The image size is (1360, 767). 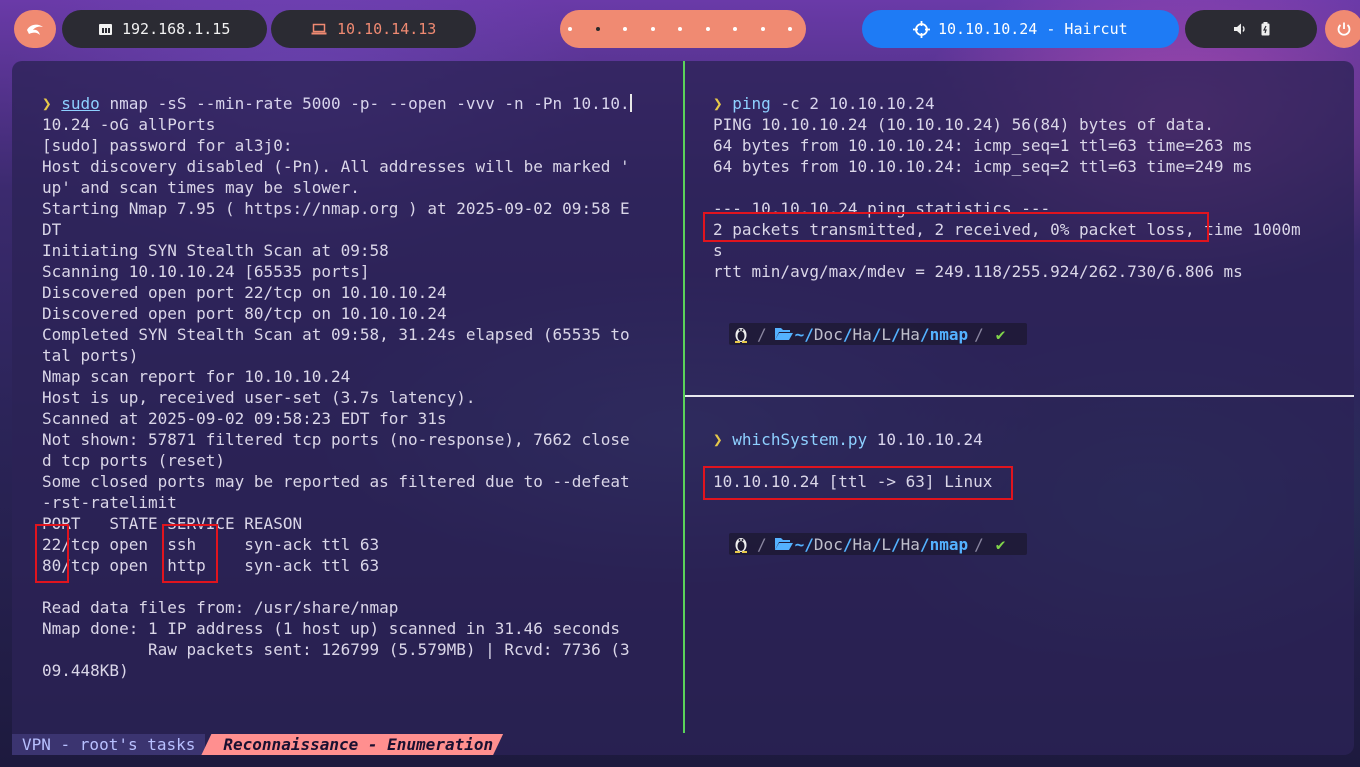 I want to click on target-widget: 10.10.10.24 - Haircut, so click(x=1020, y=29).